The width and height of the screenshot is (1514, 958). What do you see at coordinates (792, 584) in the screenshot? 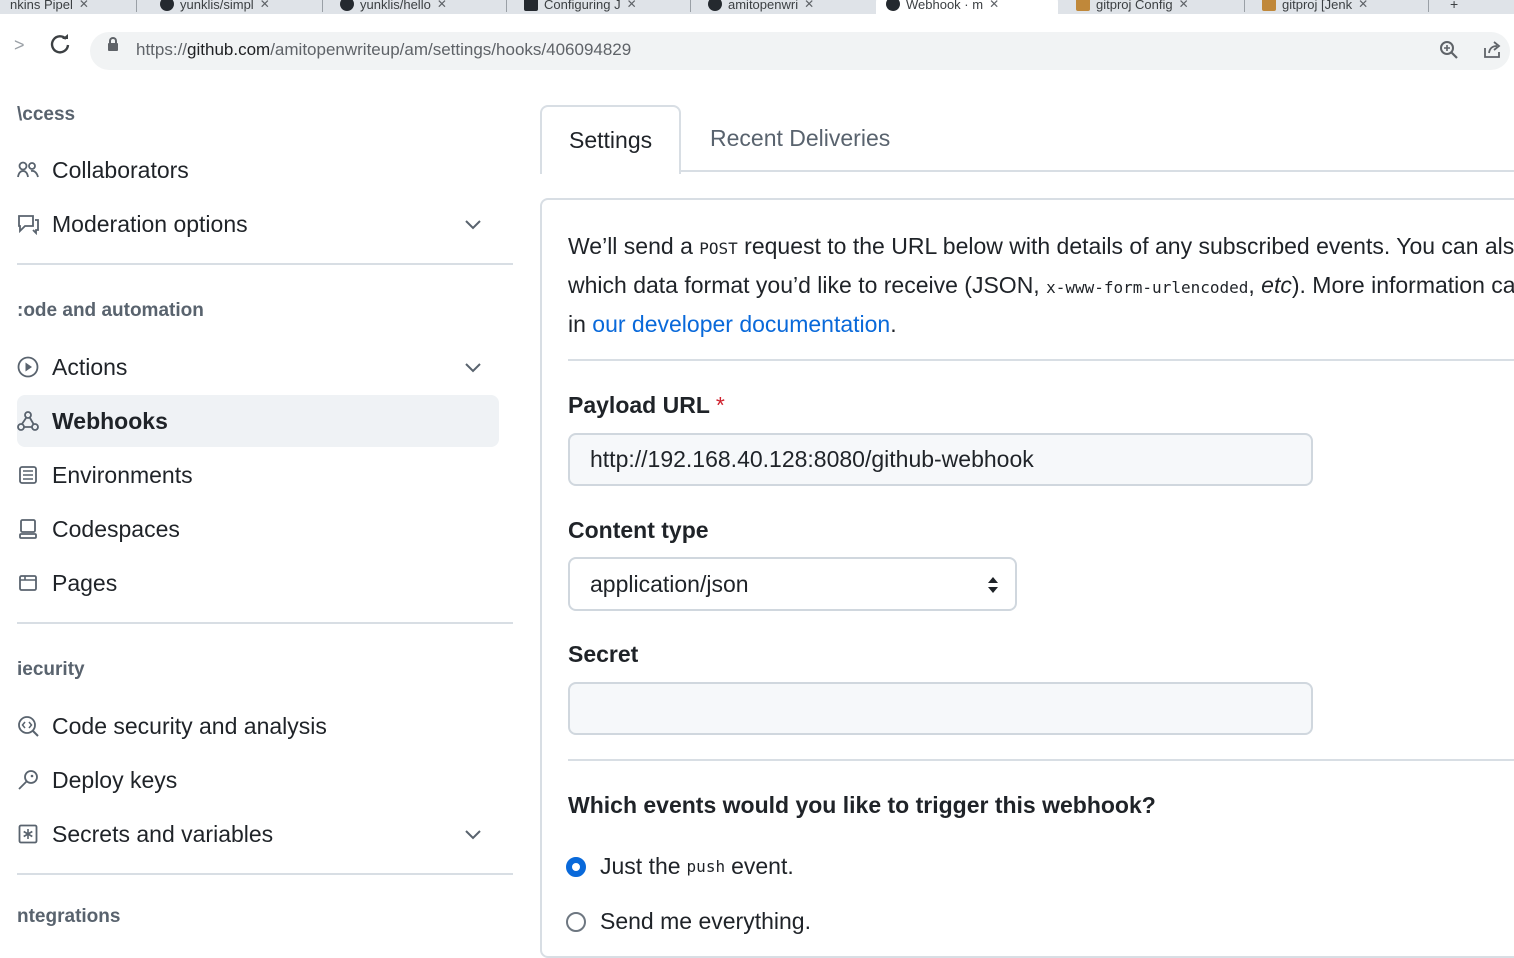
I see `content-type-select: application/json` at bounding box center [792, 584].